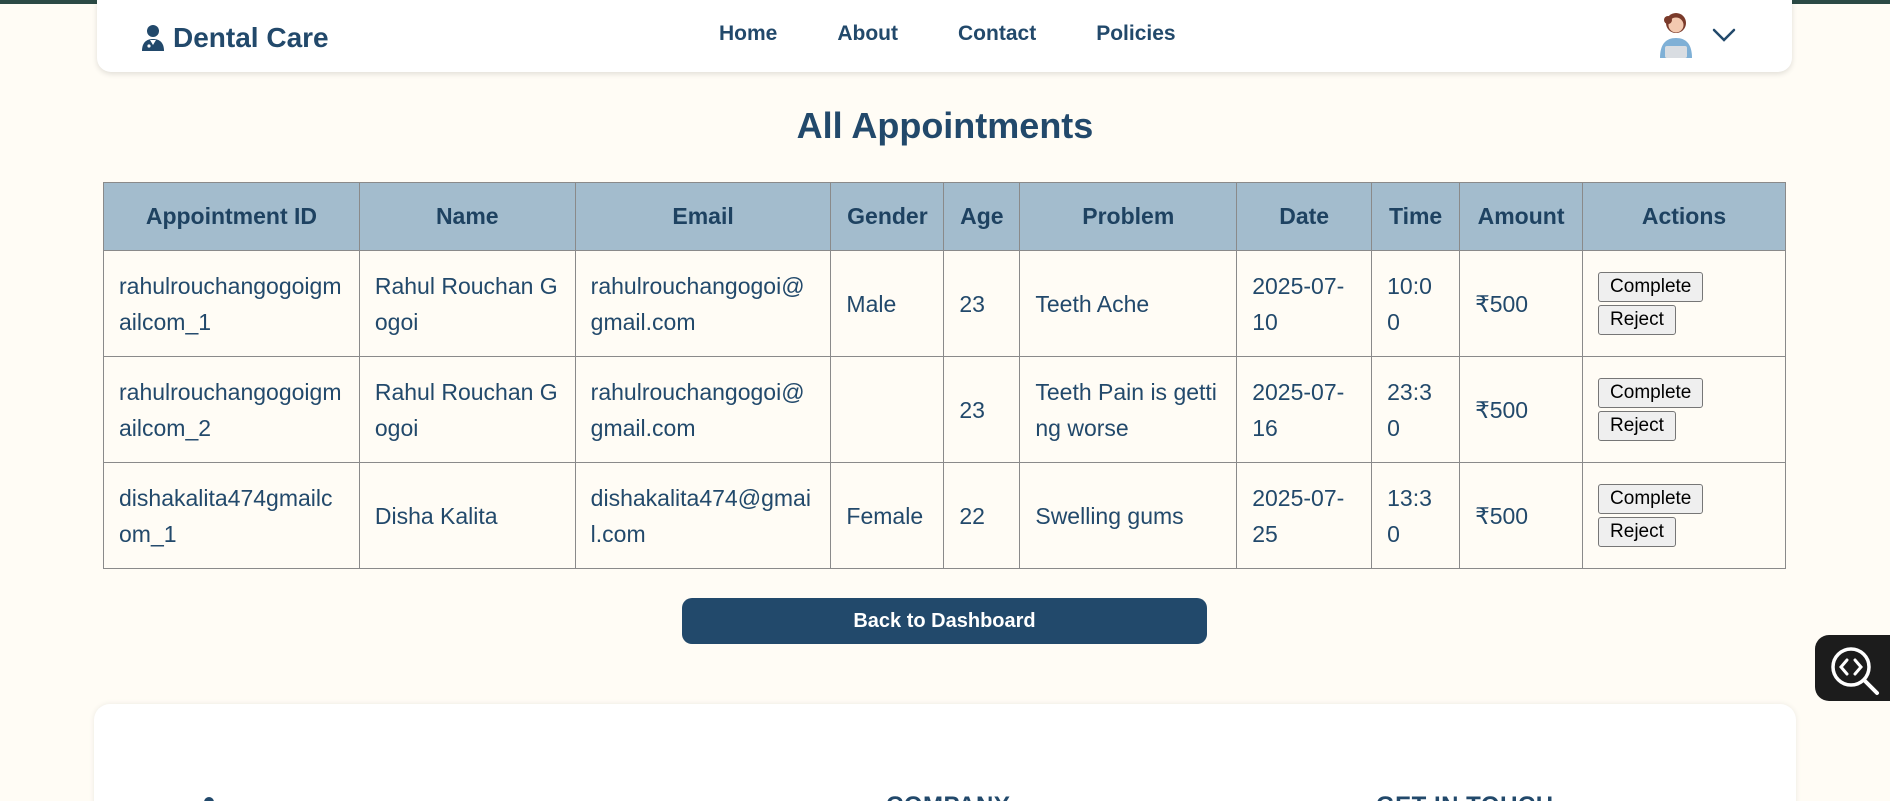 The height and width of the screenshot is (801, 1890). I want to click on column-header-time: Time, so click(1416, 216).